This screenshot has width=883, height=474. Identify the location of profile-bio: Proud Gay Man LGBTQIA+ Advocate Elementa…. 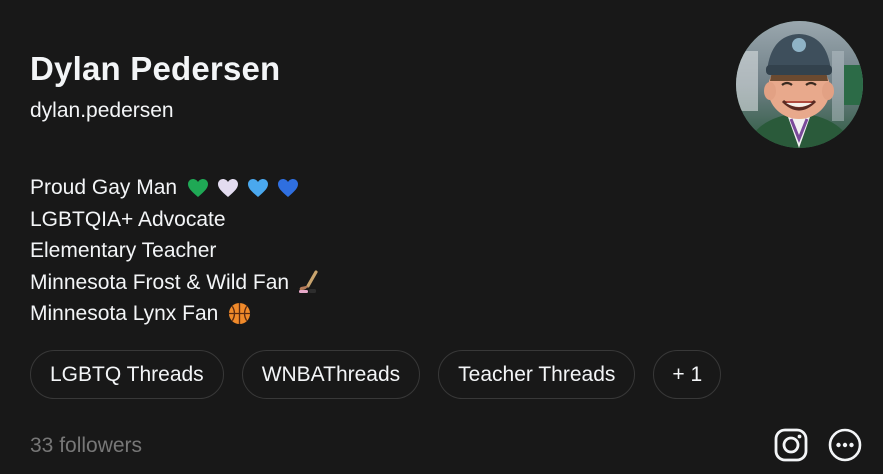
(175, 251).